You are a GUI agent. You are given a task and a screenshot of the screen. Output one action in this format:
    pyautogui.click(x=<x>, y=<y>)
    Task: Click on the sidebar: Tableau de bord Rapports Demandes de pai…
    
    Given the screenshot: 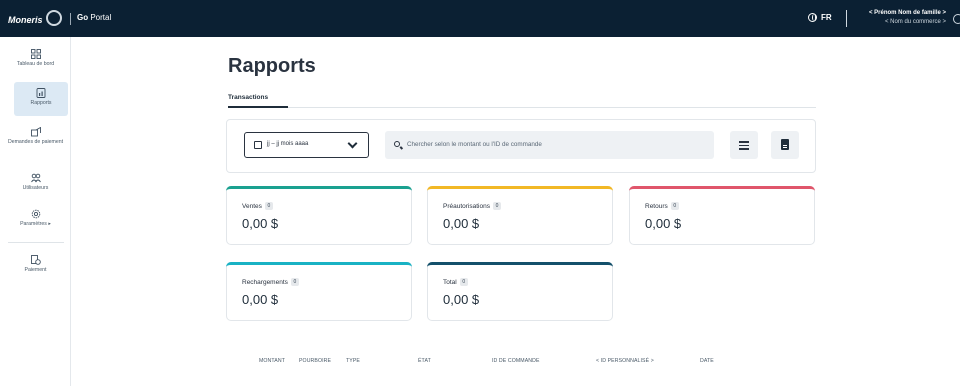 What is the action you would take?
    pyautogui.click(x=35, y=211)
    